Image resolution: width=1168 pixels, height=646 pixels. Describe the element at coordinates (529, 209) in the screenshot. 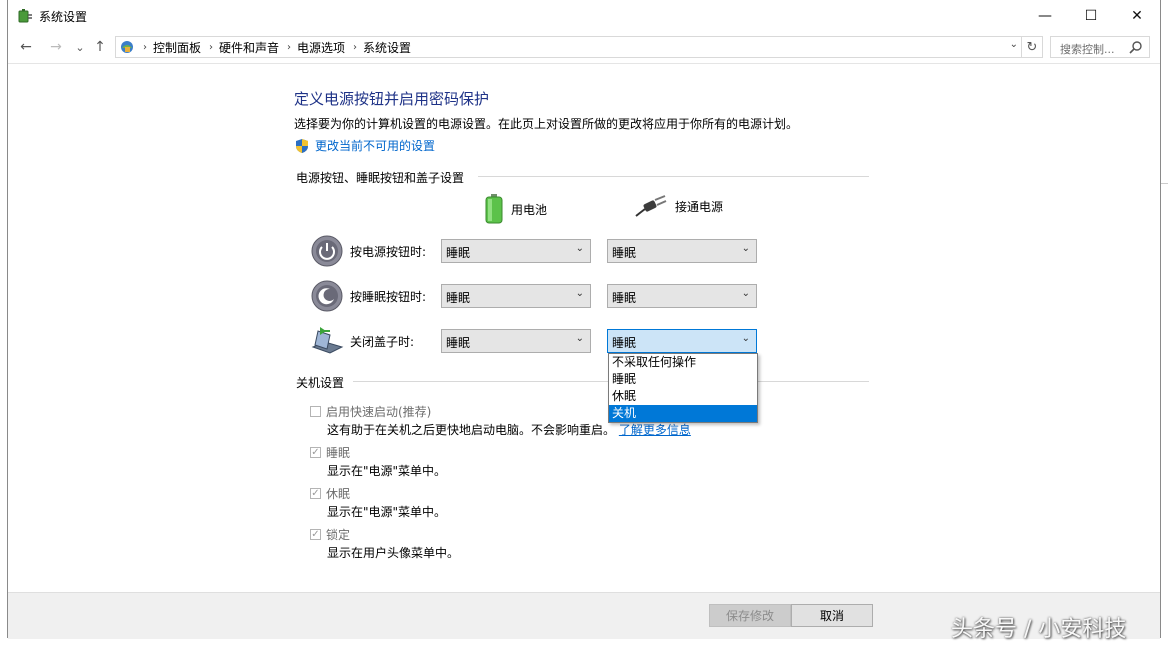

I see `battery-label: 用电池` at that location.